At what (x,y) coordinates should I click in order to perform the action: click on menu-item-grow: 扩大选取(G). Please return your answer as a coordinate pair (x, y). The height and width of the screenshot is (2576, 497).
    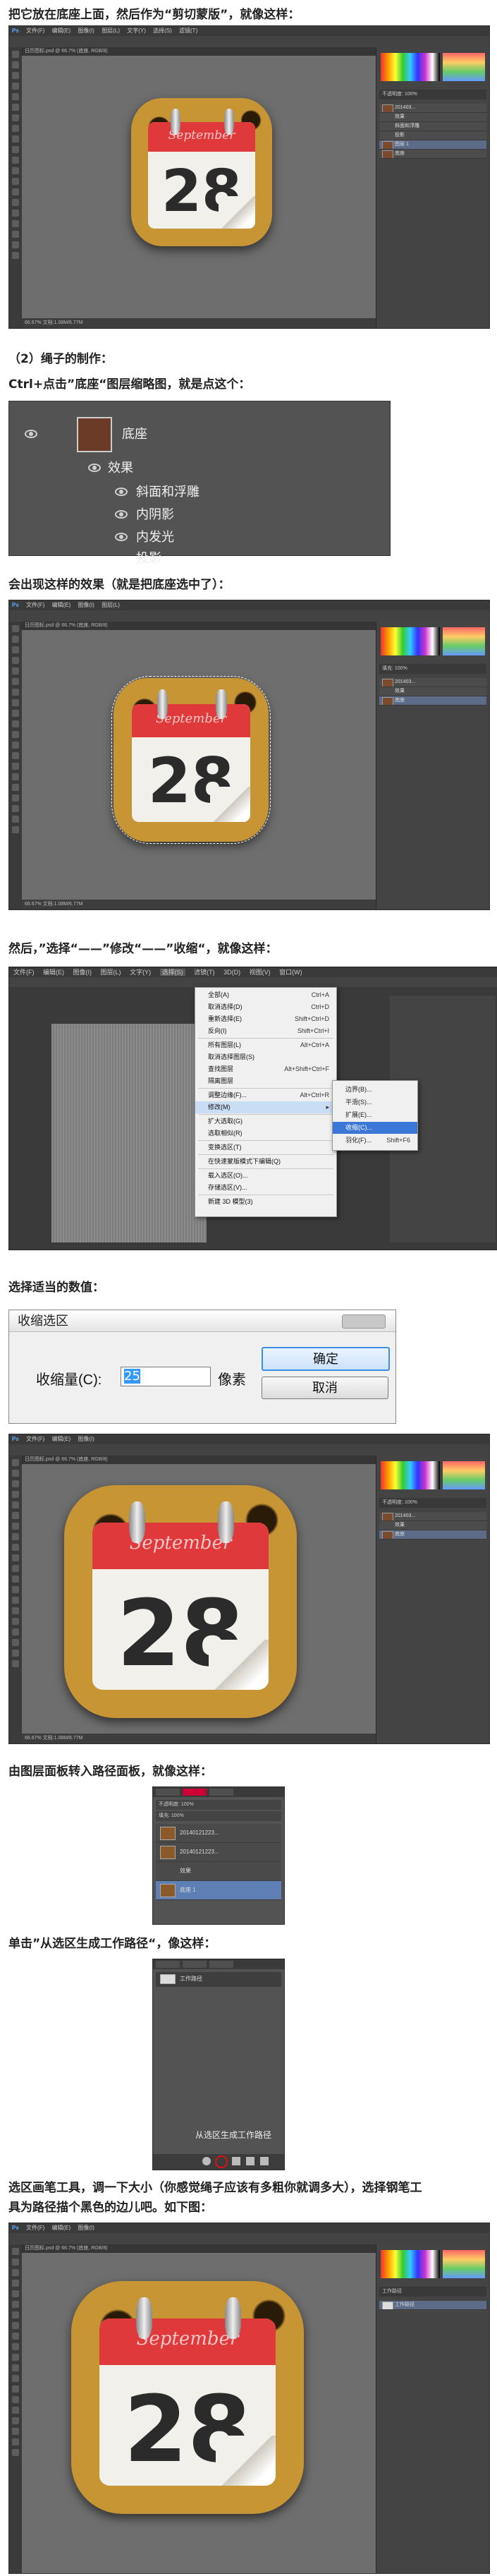
    Looking at the image, I should click on (266, 1121).